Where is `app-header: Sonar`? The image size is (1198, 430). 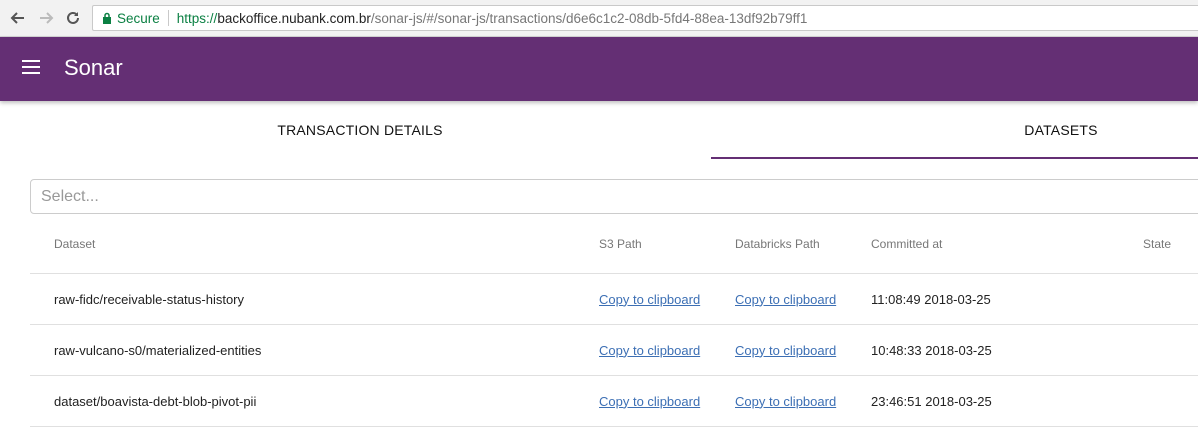 app-header: Sonar is located at coordinates (599, 69).